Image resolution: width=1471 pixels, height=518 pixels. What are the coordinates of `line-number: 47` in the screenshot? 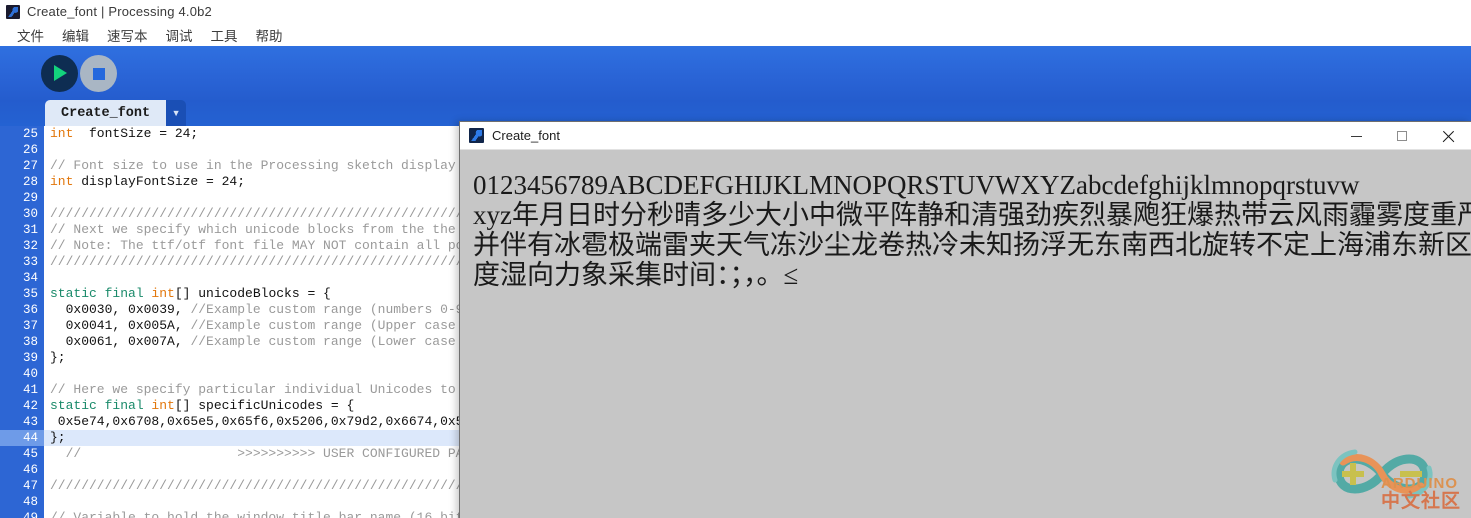 It's located at (30, 486).